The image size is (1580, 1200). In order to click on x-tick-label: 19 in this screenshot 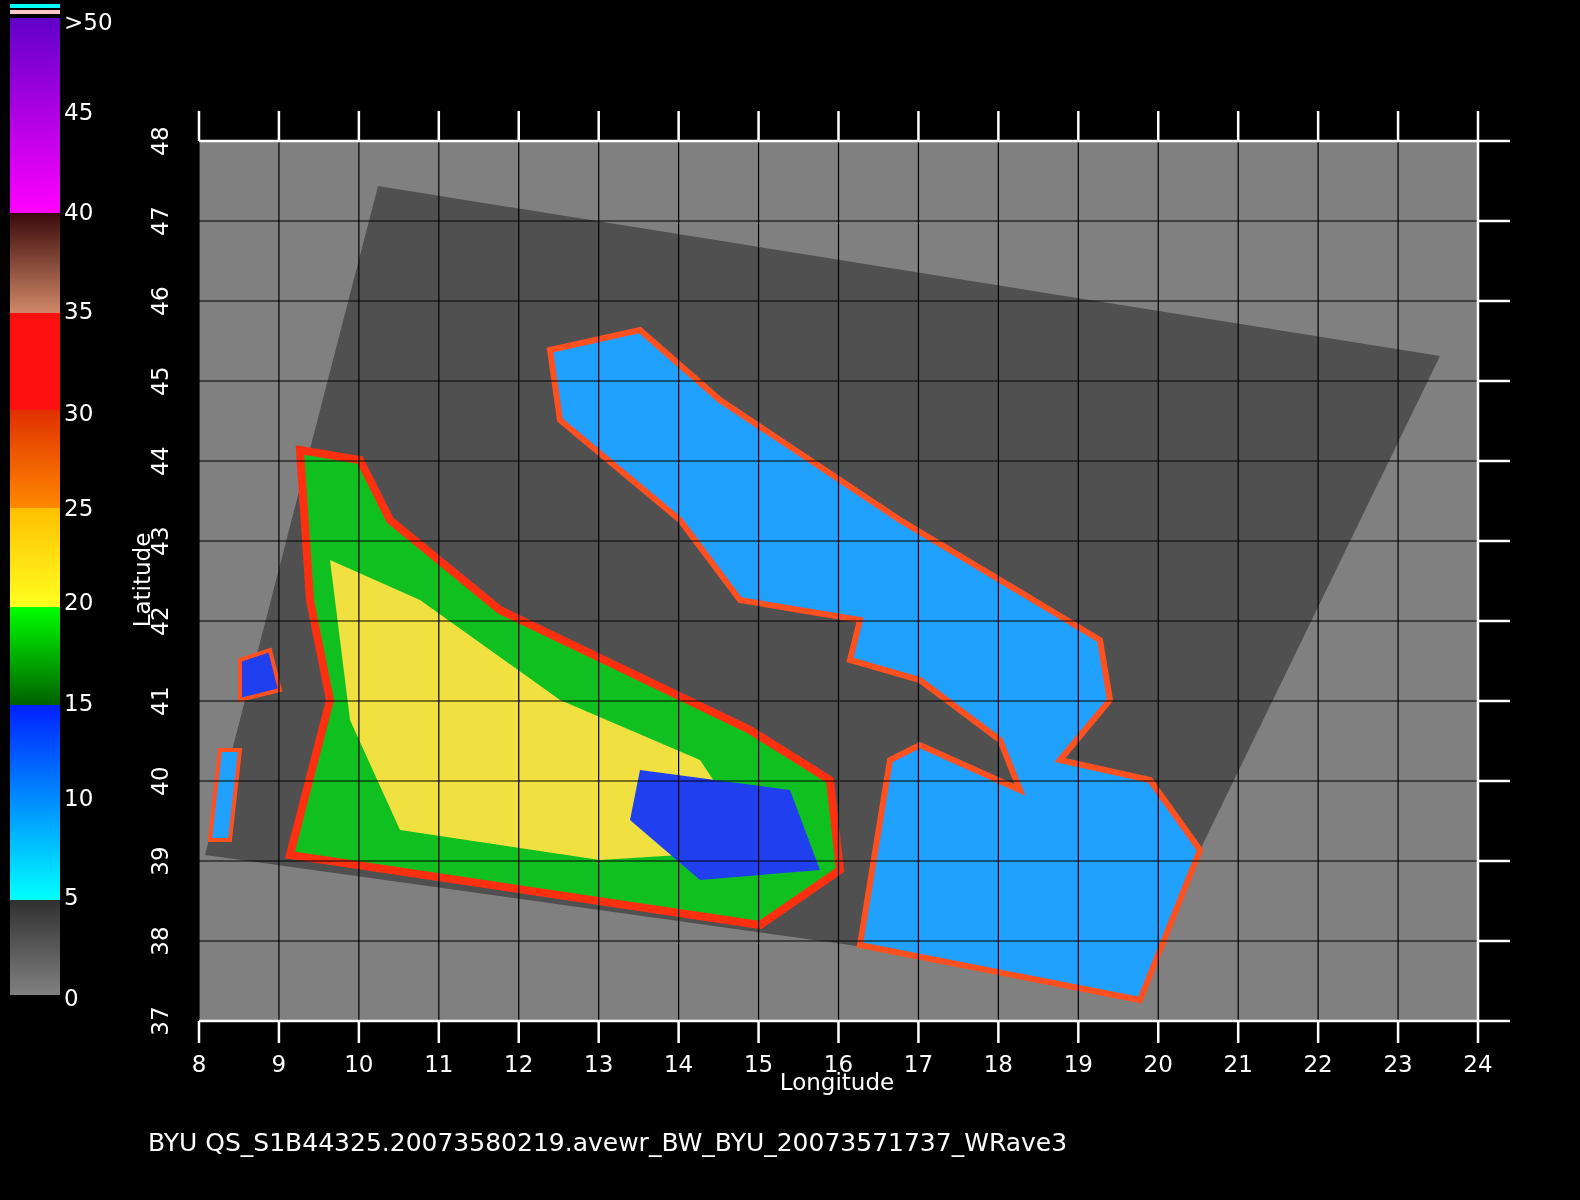, I will do `click(1078, 1064)`.